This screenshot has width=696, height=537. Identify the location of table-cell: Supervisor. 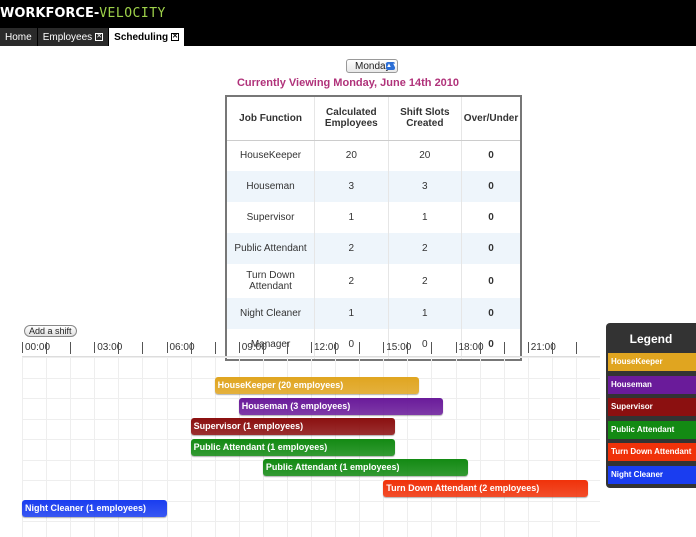
(271, 217).